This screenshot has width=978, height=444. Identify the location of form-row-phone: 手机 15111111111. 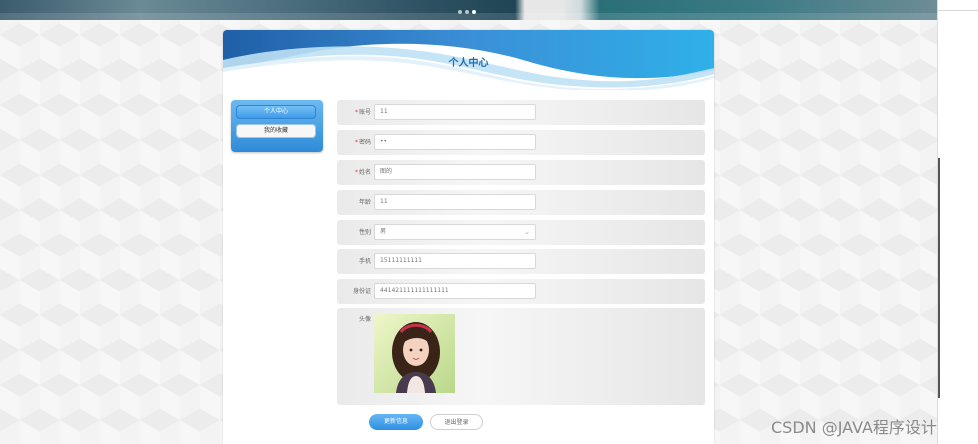
(521, 261).